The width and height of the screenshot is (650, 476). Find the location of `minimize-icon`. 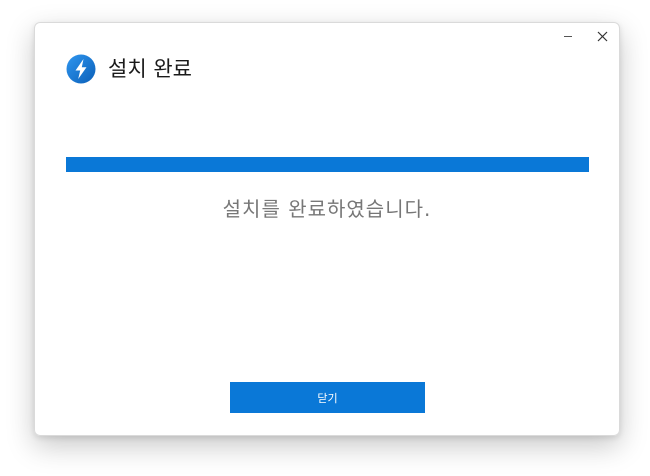

minimize-icon is located at coordinates (568, 36).